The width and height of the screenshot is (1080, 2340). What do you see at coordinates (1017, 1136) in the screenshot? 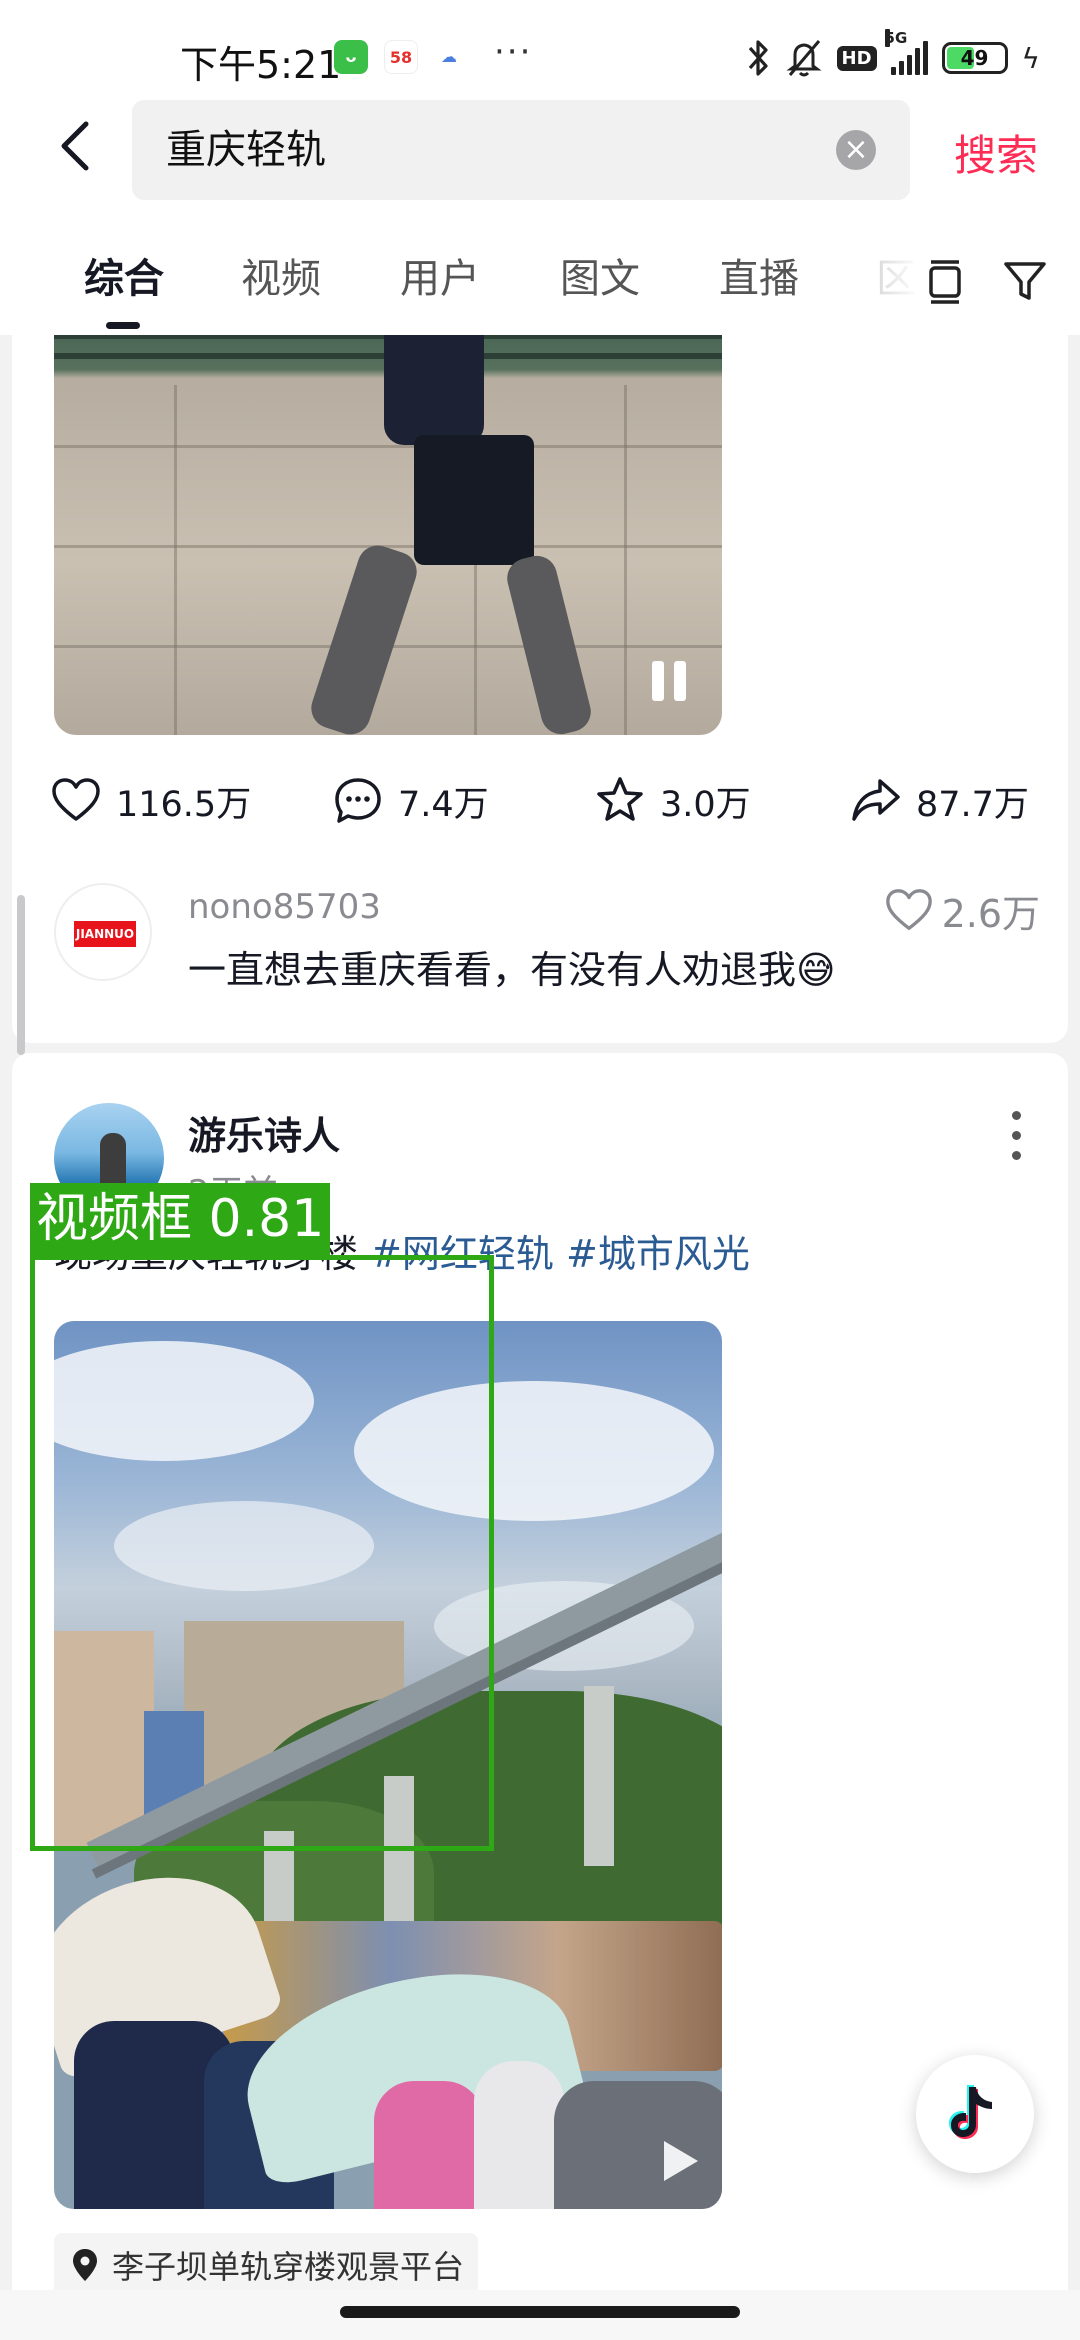
I see `more-options-icon` at bounding box center [1017, 1136].